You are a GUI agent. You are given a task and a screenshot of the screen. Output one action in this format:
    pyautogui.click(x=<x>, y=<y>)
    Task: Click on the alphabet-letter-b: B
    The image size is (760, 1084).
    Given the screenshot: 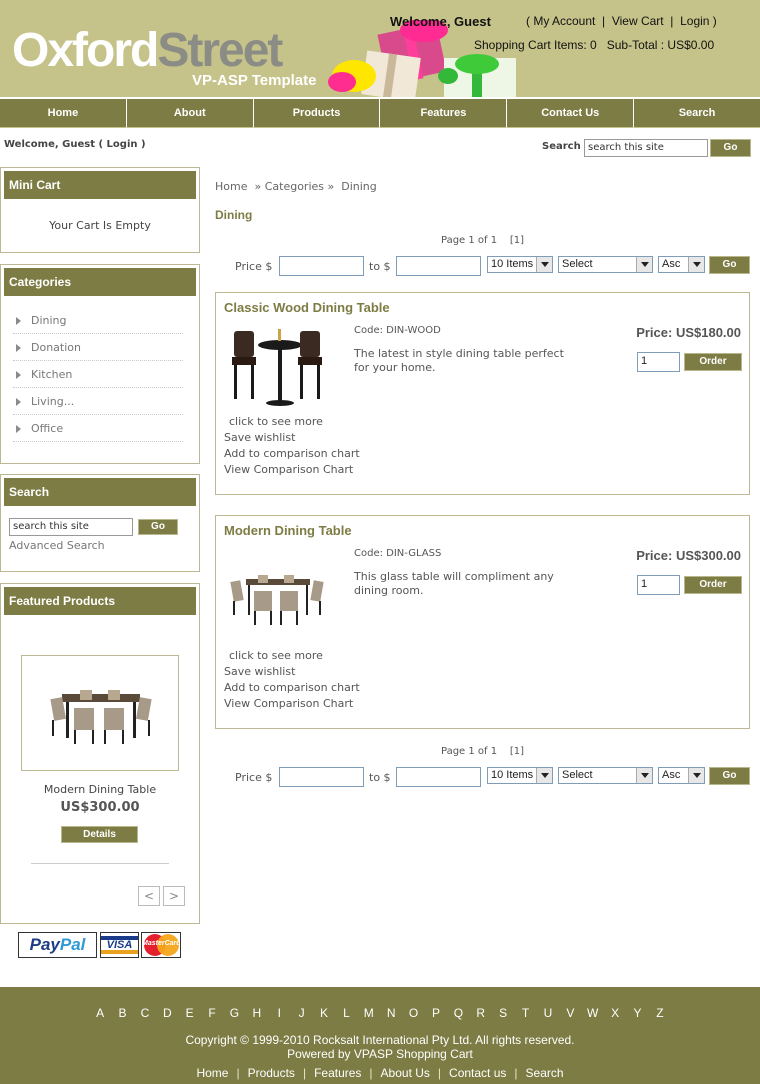 What is the action you would take?
    pyautogui.click(x=122, y=1013)
    